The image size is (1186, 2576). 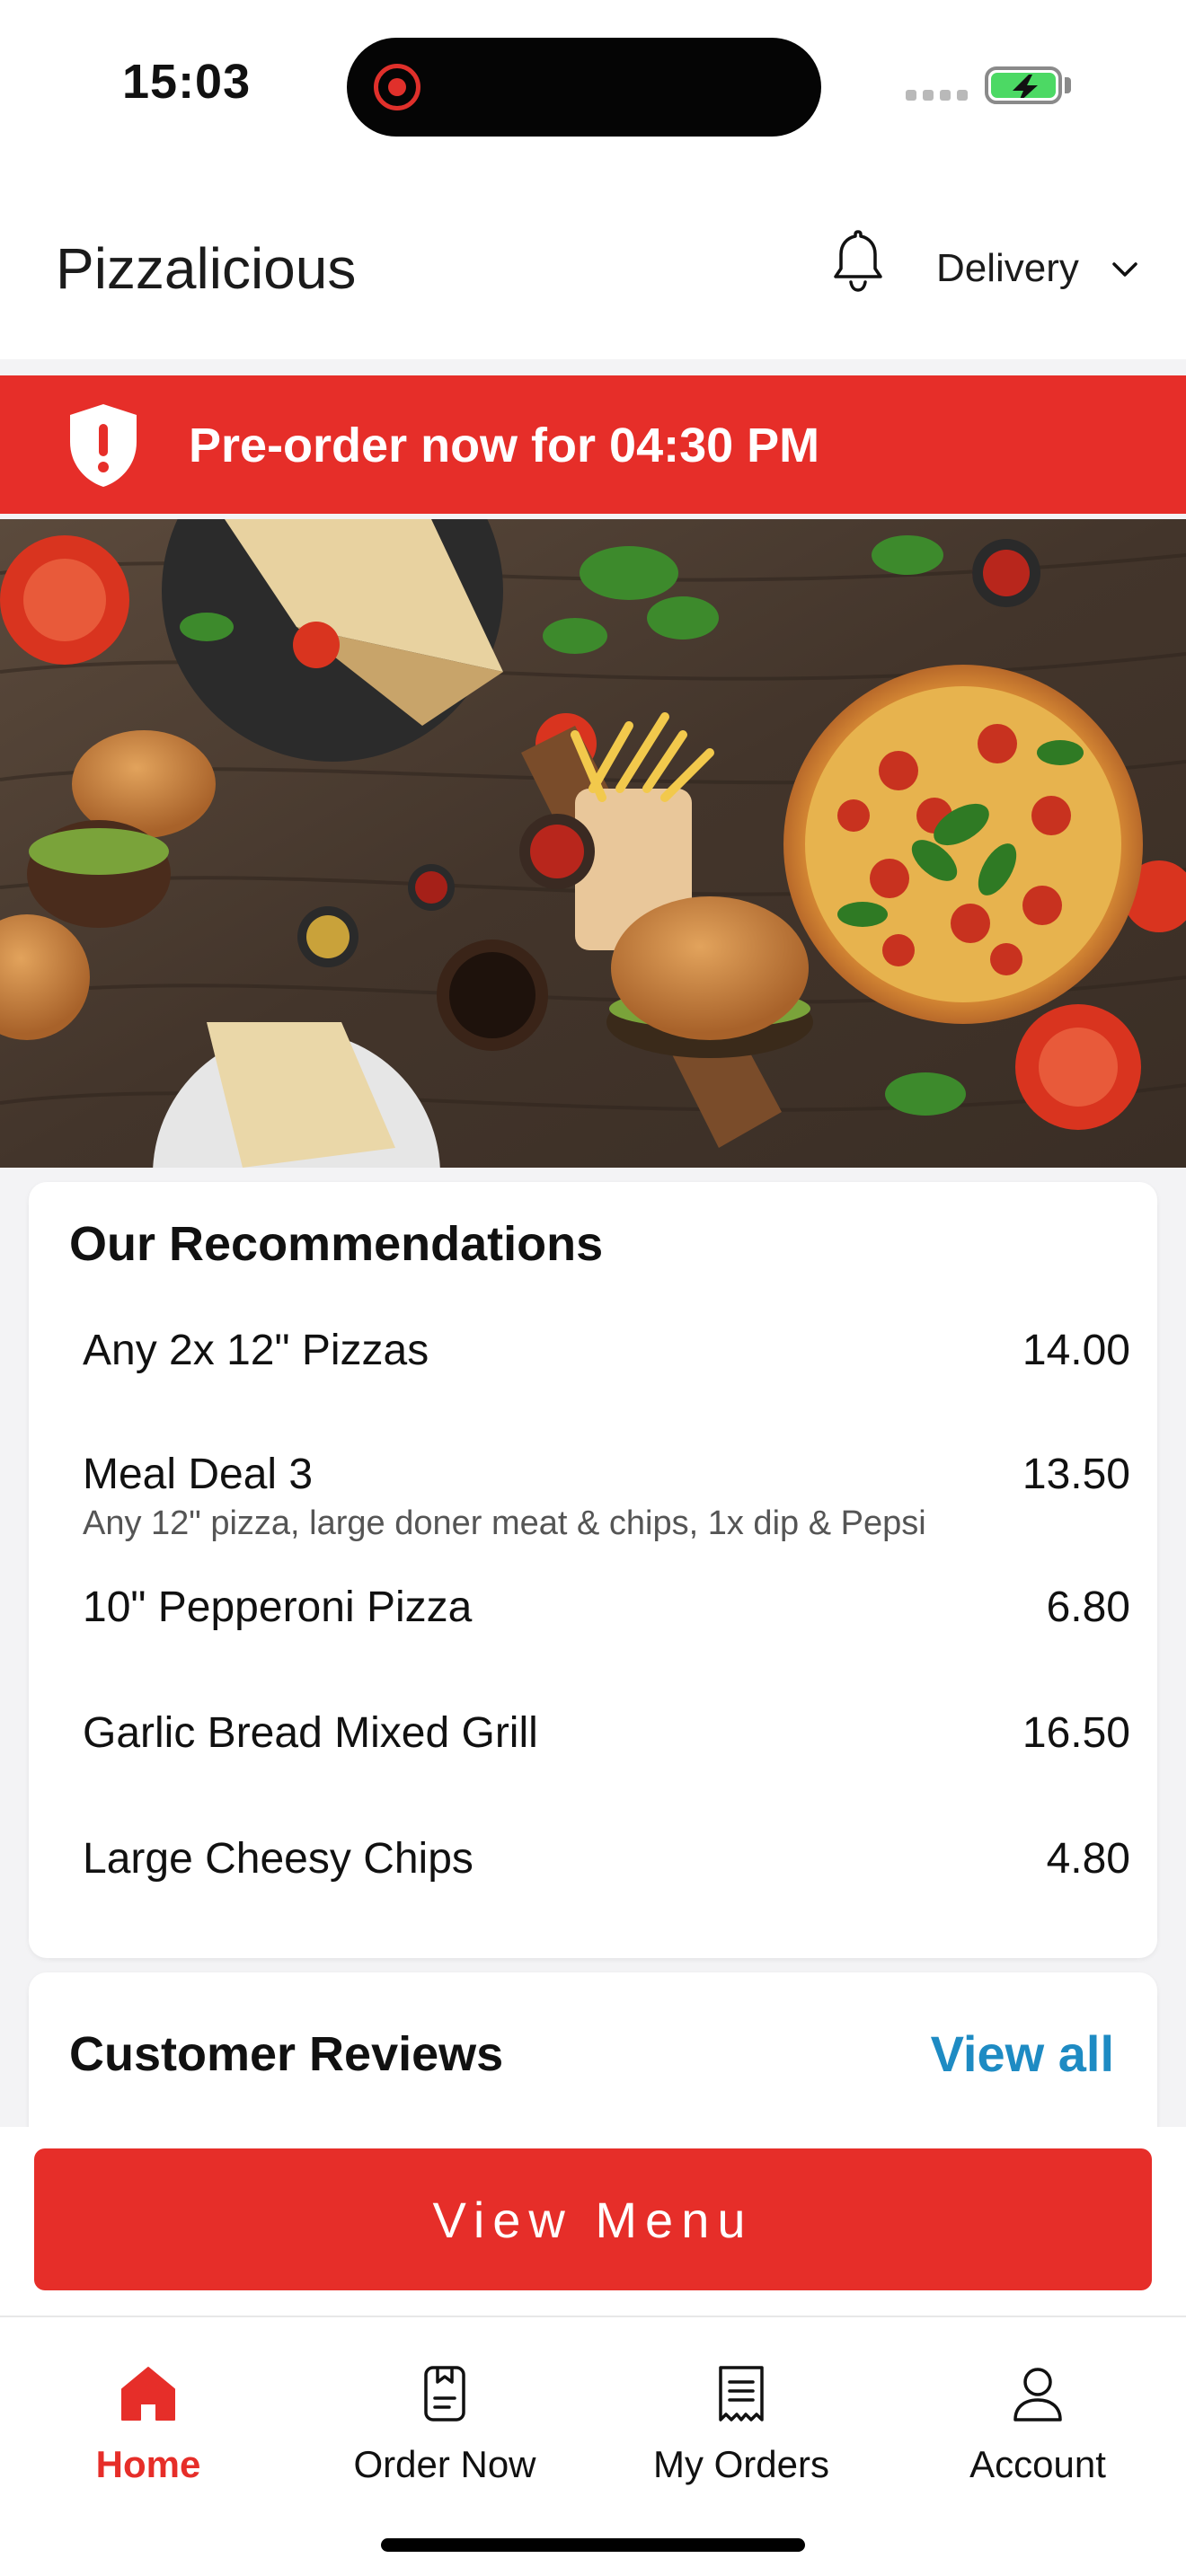 I want to click on signal-icon, so click(x=937, y=95).